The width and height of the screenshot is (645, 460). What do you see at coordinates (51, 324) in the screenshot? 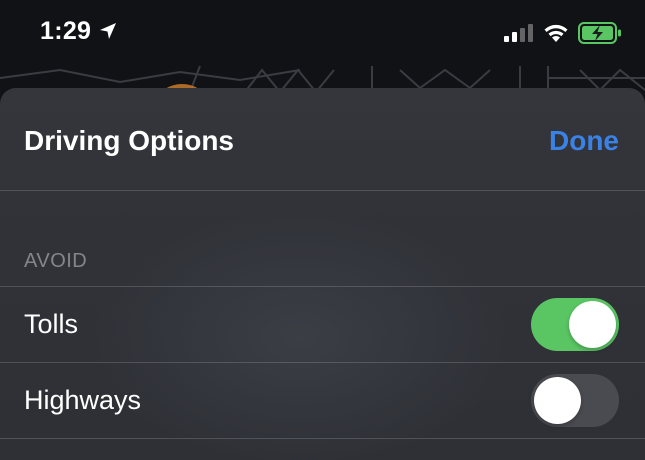
I see `option-label-tolls: Tolls` at bounding box center [51, 324].